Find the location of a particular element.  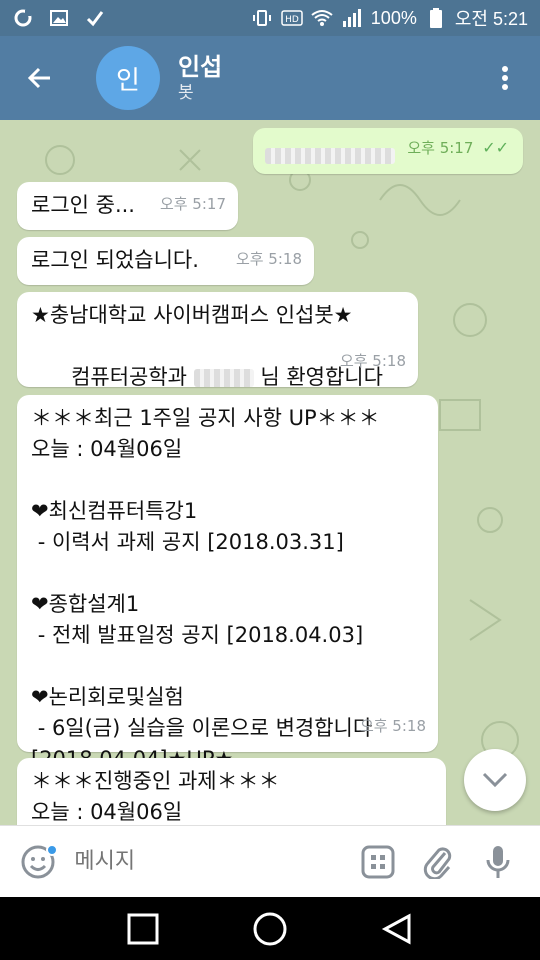

svg-text: HD is located at coordinates (292, 20).